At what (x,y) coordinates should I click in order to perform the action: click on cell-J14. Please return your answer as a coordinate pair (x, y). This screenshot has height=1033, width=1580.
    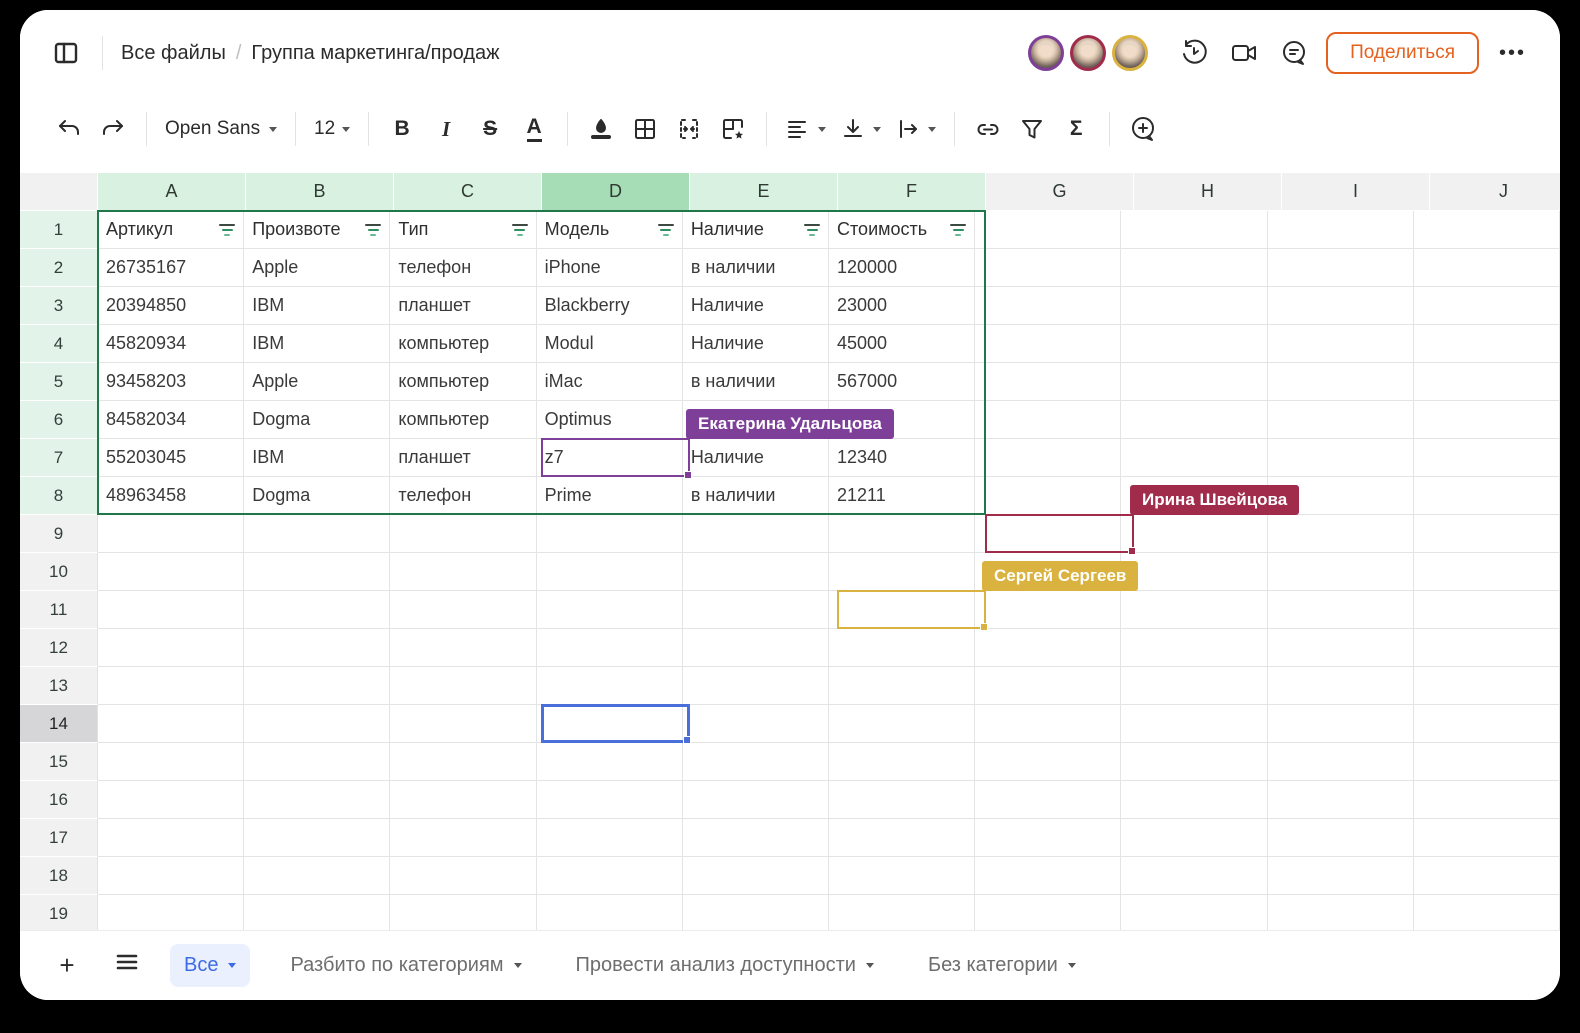
    Looking at the image, I should click on (1486, 724).